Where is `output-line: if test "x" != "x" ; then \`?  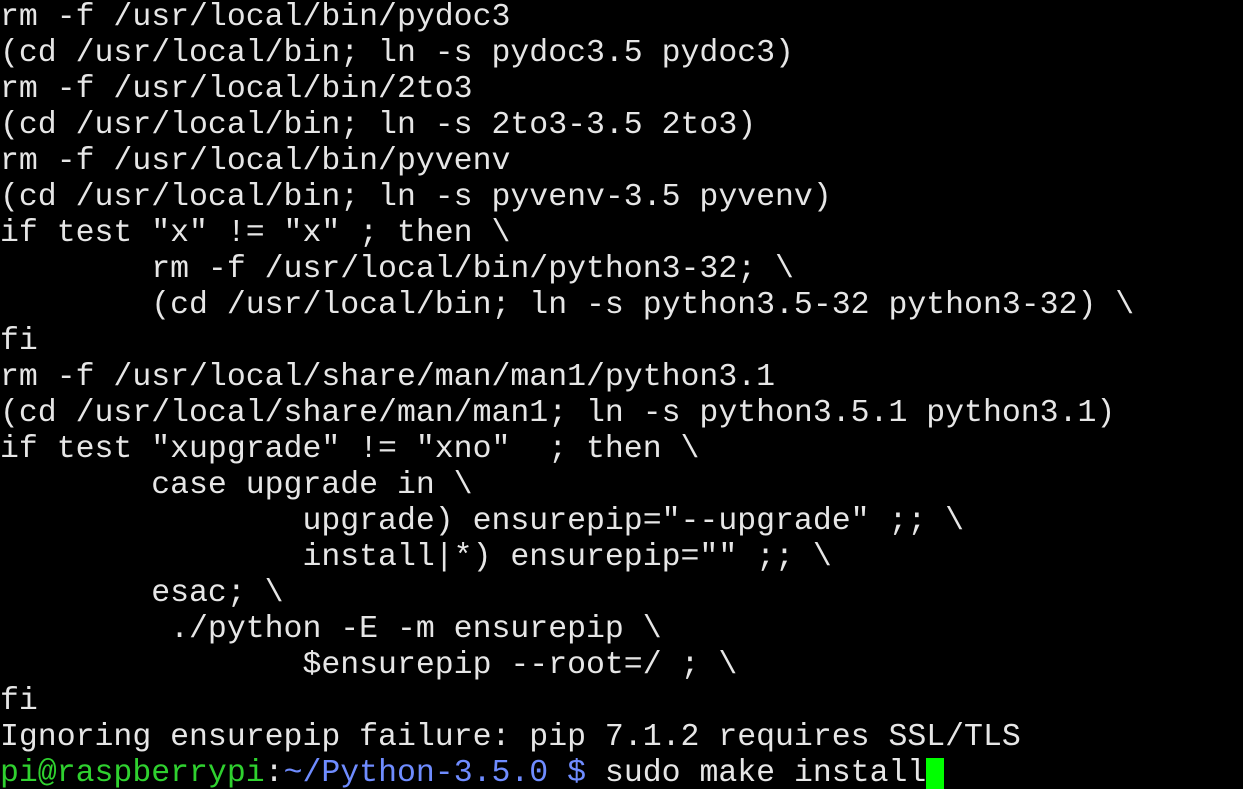 output-line: if test "x" != "x" ; then \ is located at coordinates (255, 233).